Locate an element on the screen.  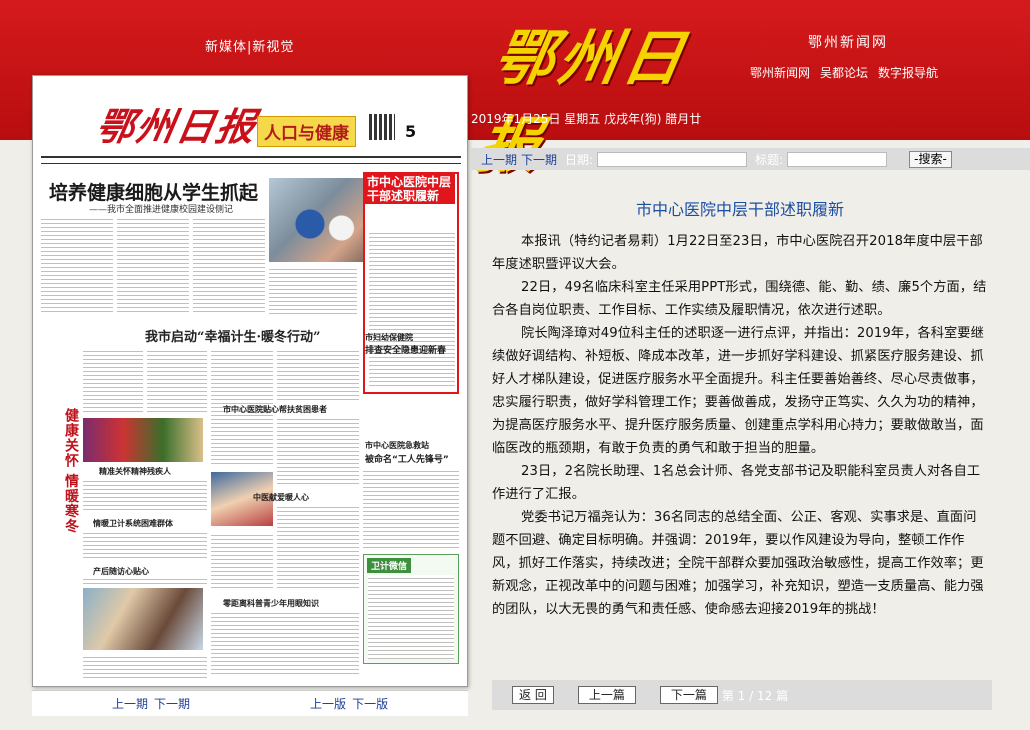
section-title: 人口与健康 is located at coordinates (306, 131).